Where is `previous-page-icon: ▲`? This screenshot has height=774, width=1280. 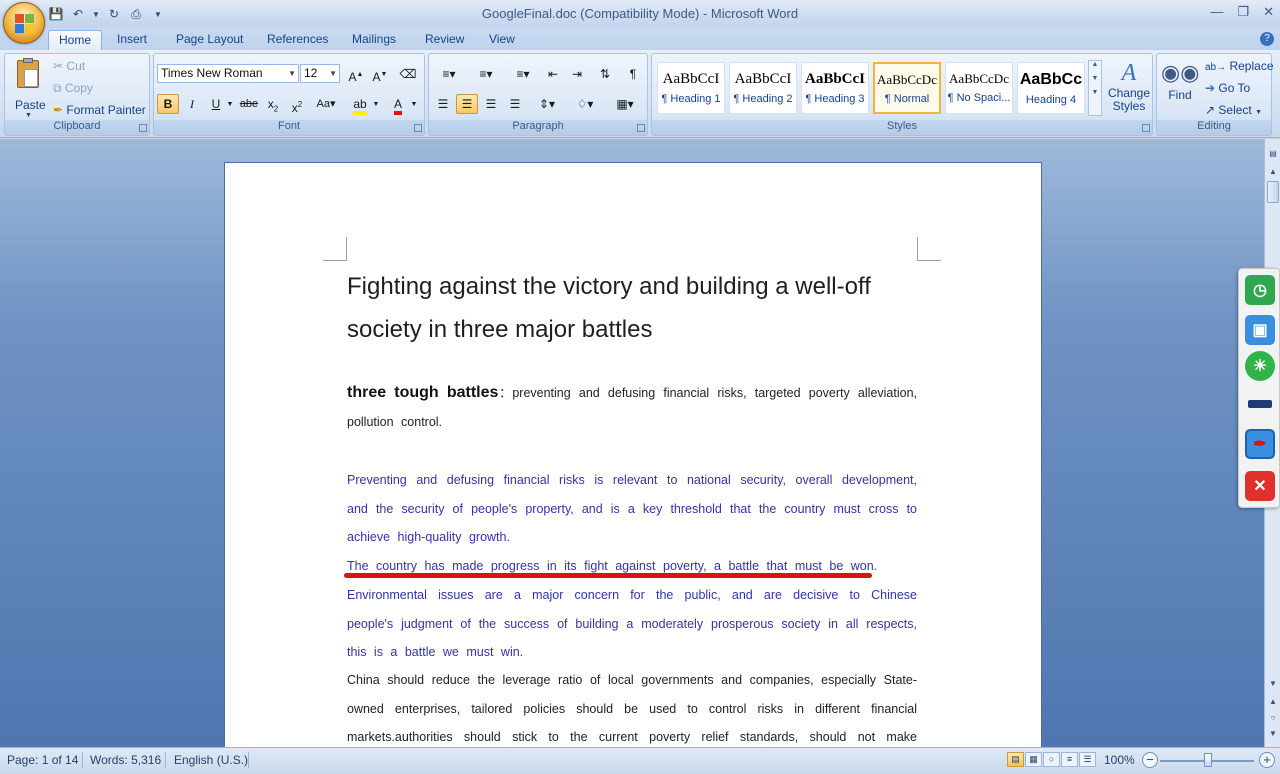 previous-page-icon: ▲ is located at coordinates (1273, 703).